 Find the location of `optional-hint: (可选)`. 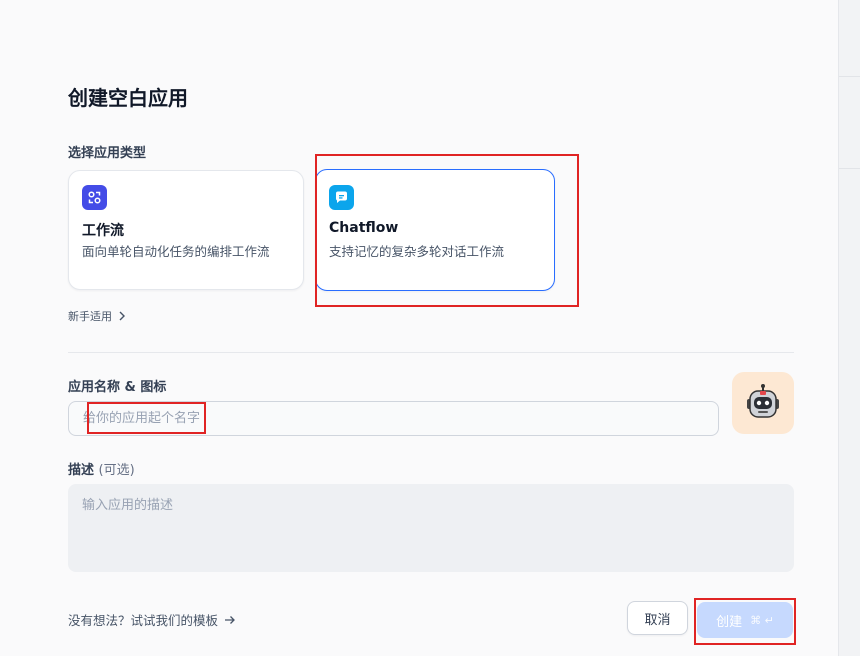

optional-hint: (可选) is located at coordinates (116, 470).